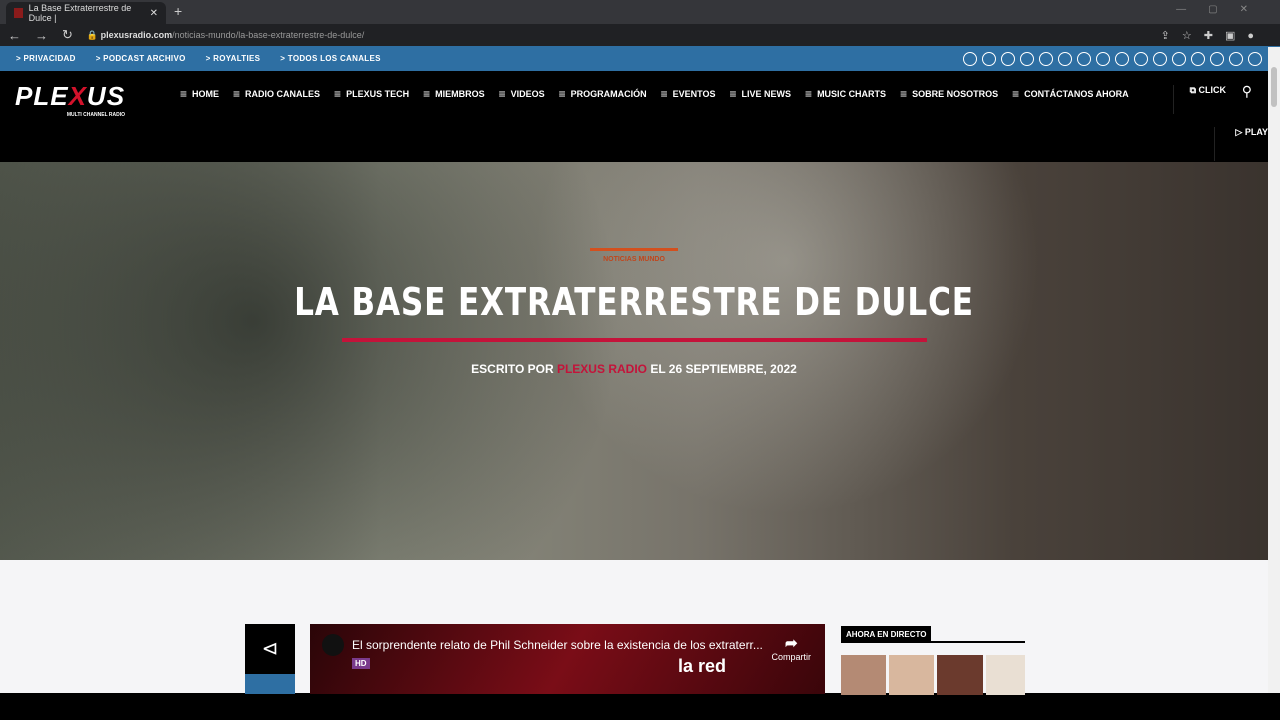 The height and width of the screenshot is (720, 1280). I want to click on category-link: NOTICIAS MUNDO, so click(634, 259).